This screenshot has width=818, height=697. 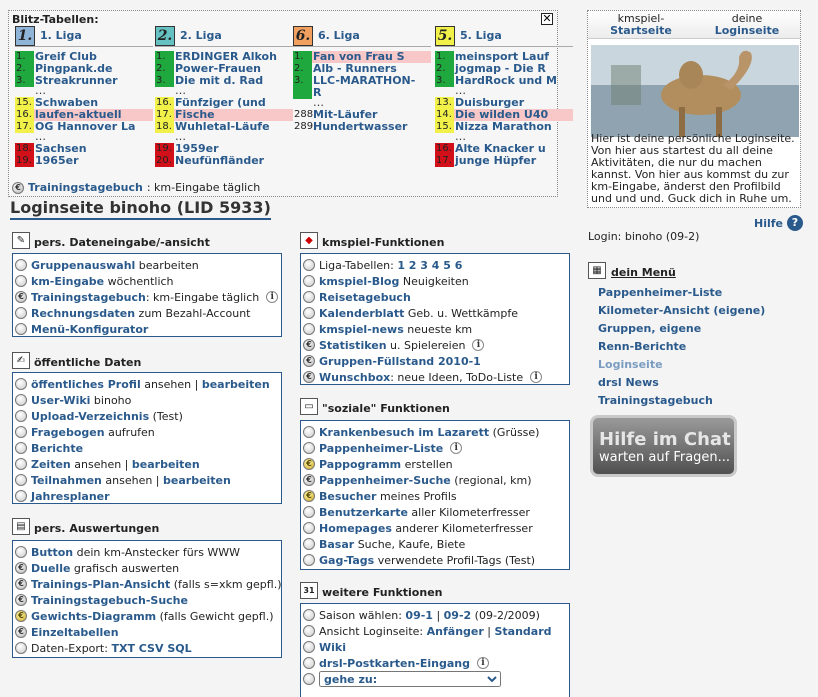 I want to click on team-link: Hundertwasser, so click(x=371, y=127).